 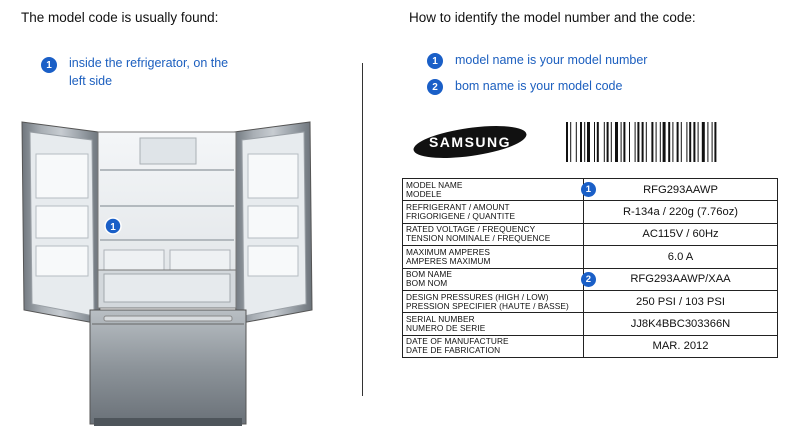 I want to click on left-heading: The model code is usually found:, so click(x=120, y=17).